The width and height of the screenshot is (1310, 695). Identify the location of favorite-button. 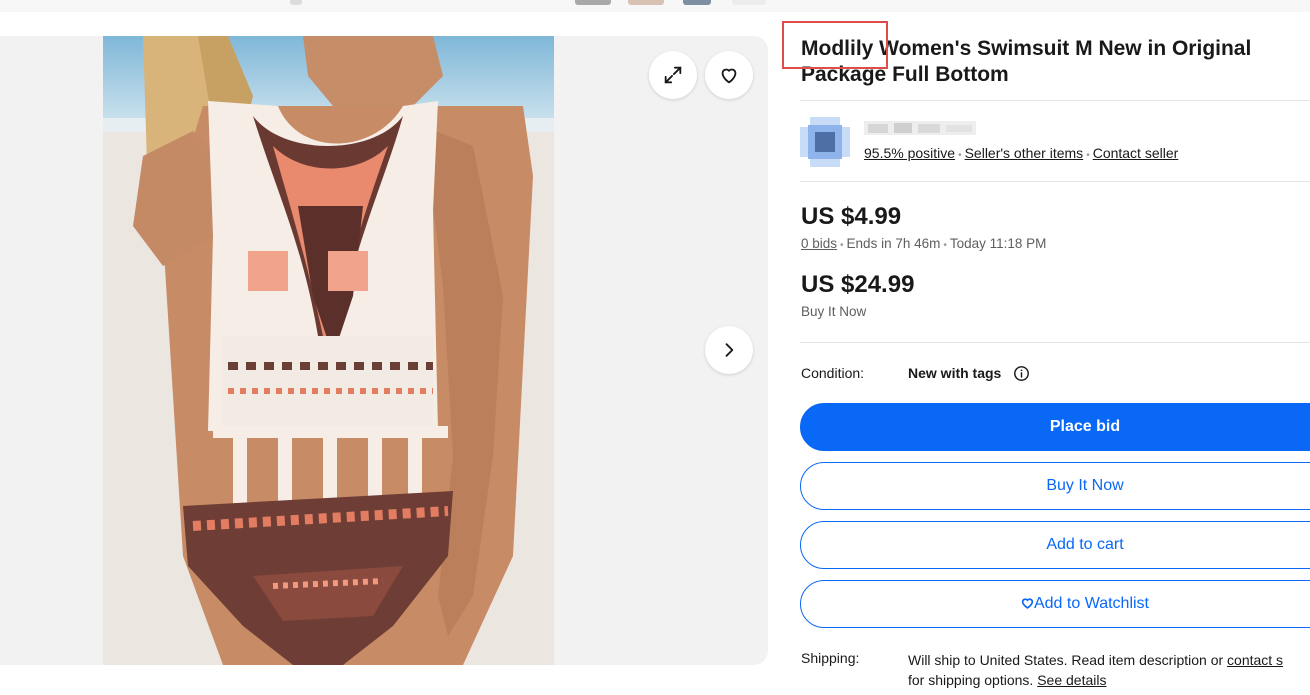
(729, 75).